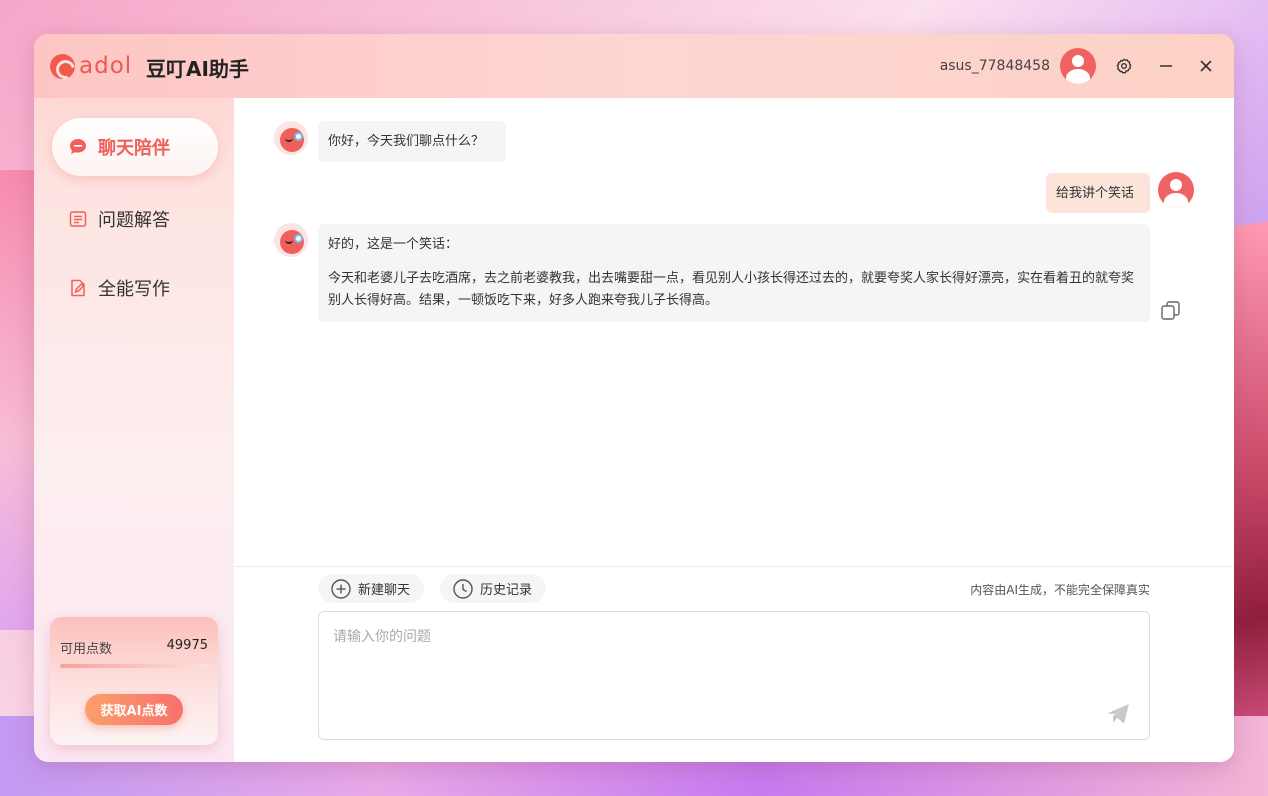  What do you see at coordinates (506, 590) in the screenshot?
I see `history-label: 历史记录` at bounding box center [506, 590].